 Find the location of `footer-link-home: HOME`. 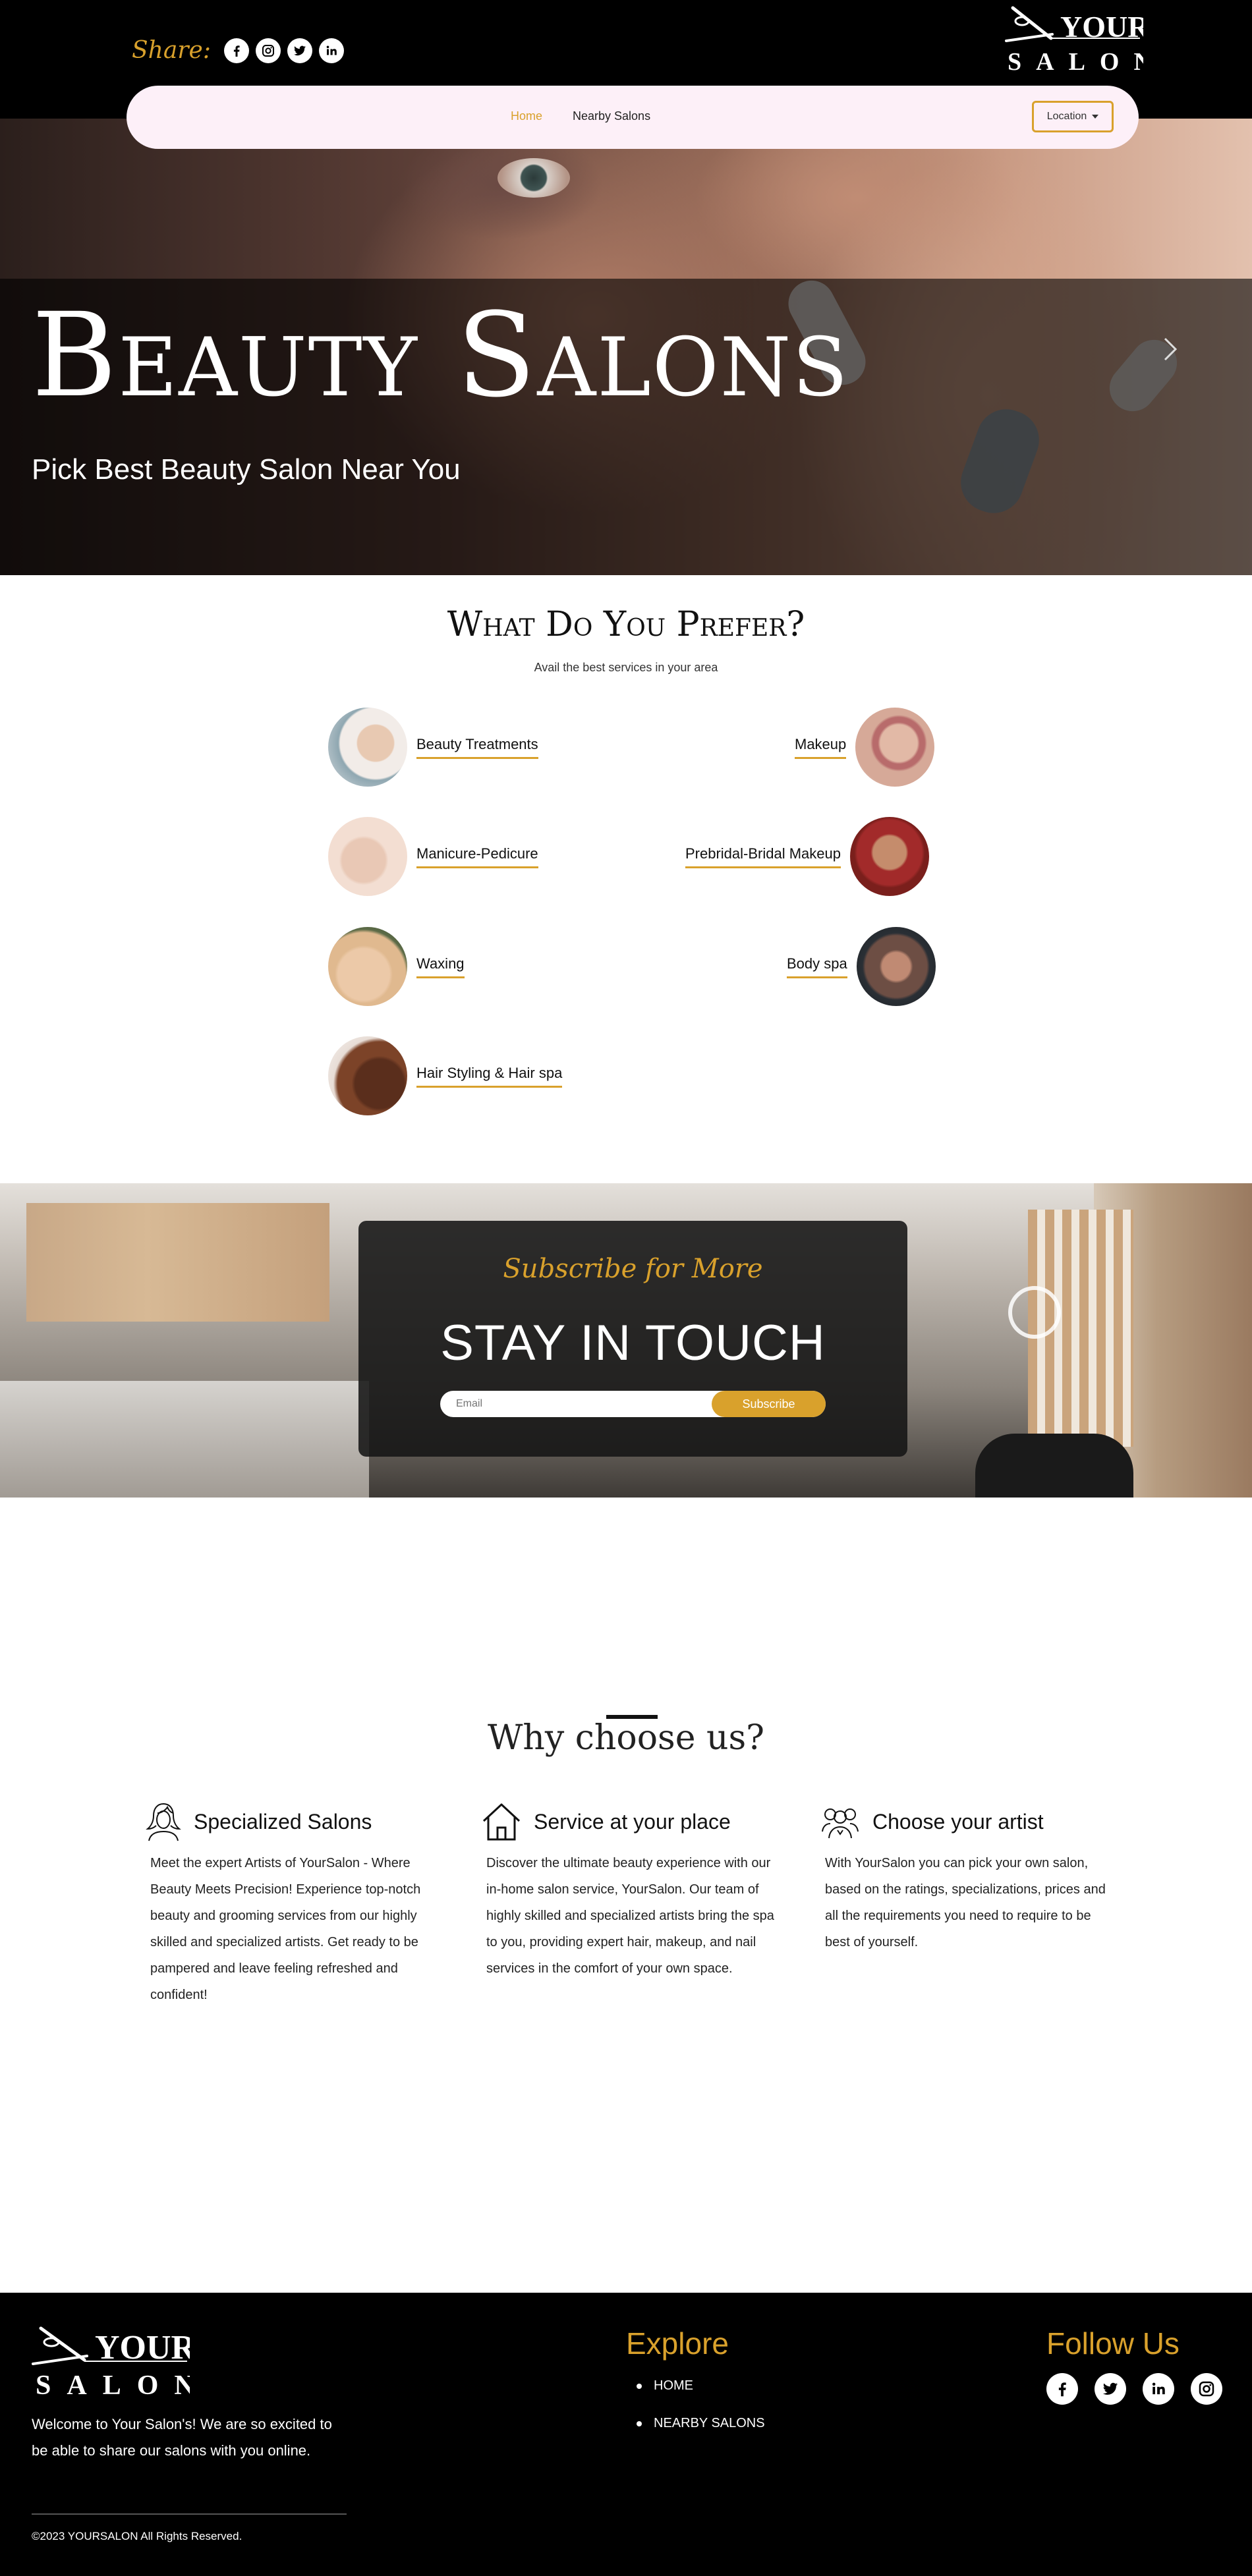

footer-link-home: HOME is located at coordinates (701, 2386).